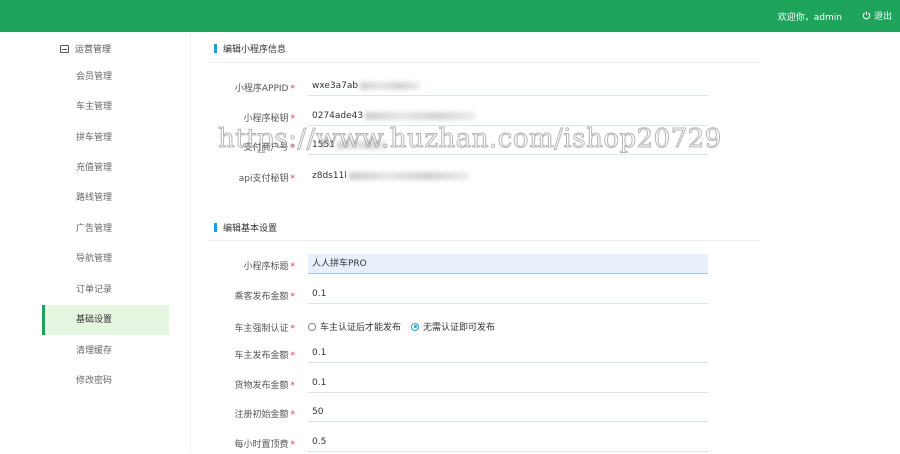 The image size is (900, 454). I want to click on power-icon, so click(866, 15).